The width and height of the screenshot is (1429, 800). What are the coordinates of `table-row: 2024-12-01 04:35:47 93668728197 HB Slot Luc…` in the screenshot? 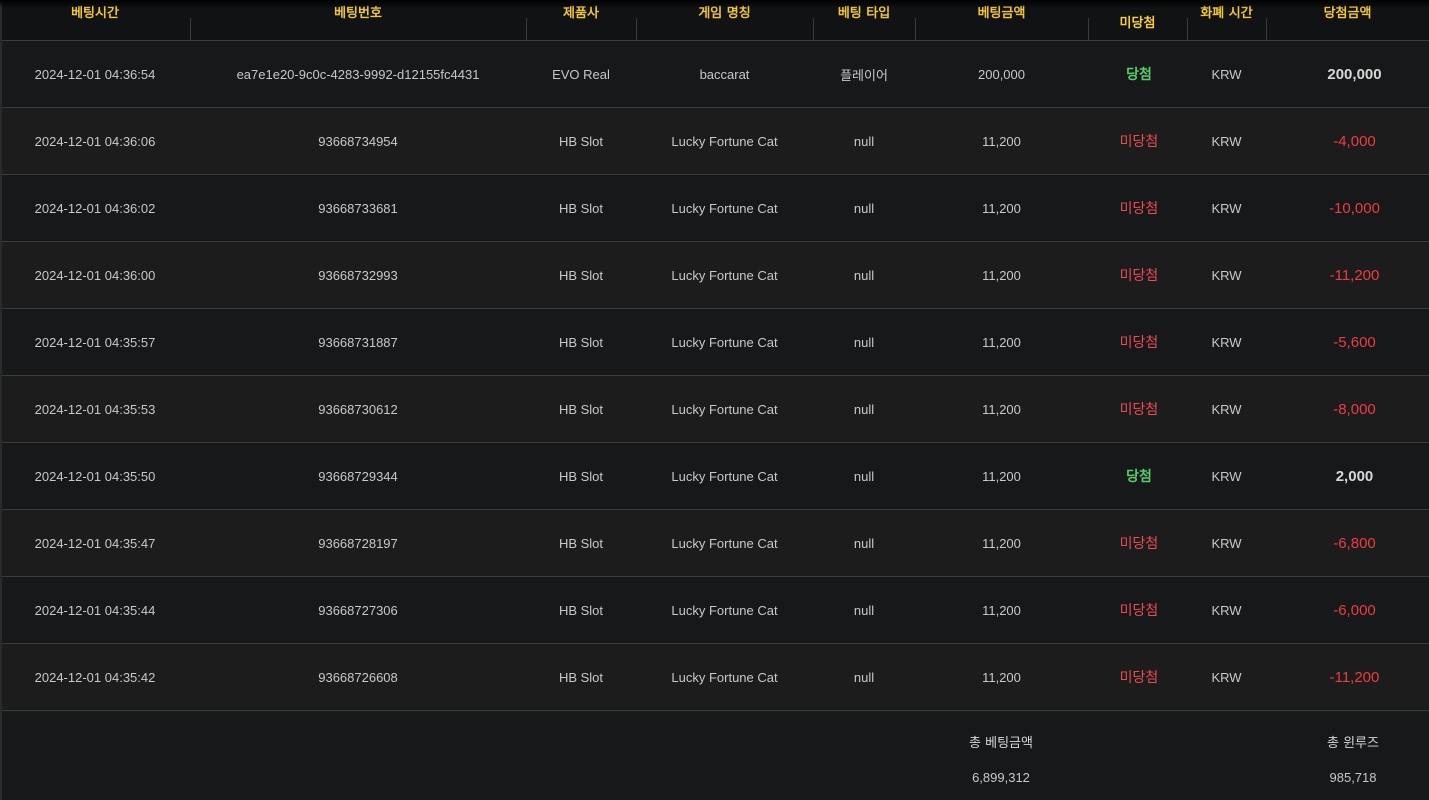 It's located at (714, 543).